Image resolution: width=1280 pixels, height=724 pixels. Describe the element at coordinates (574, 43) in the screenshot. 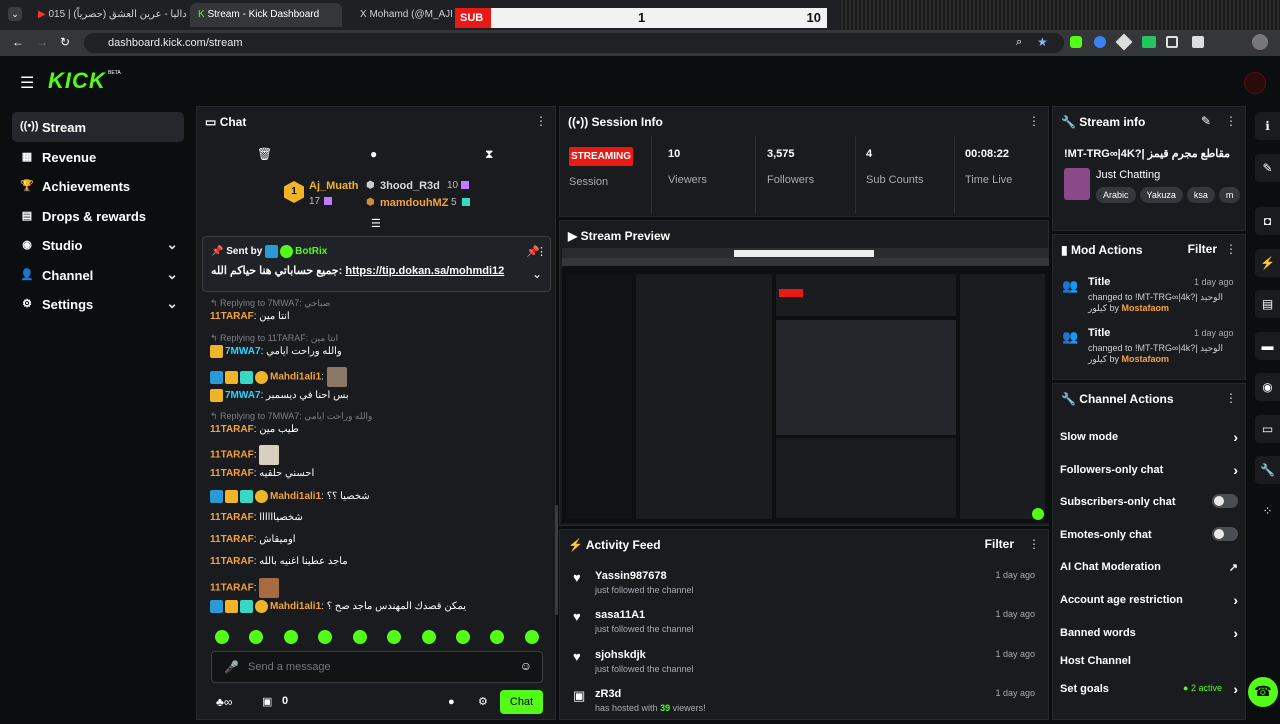

I see `url-field: dashboard.kick.com/stream` at that location.